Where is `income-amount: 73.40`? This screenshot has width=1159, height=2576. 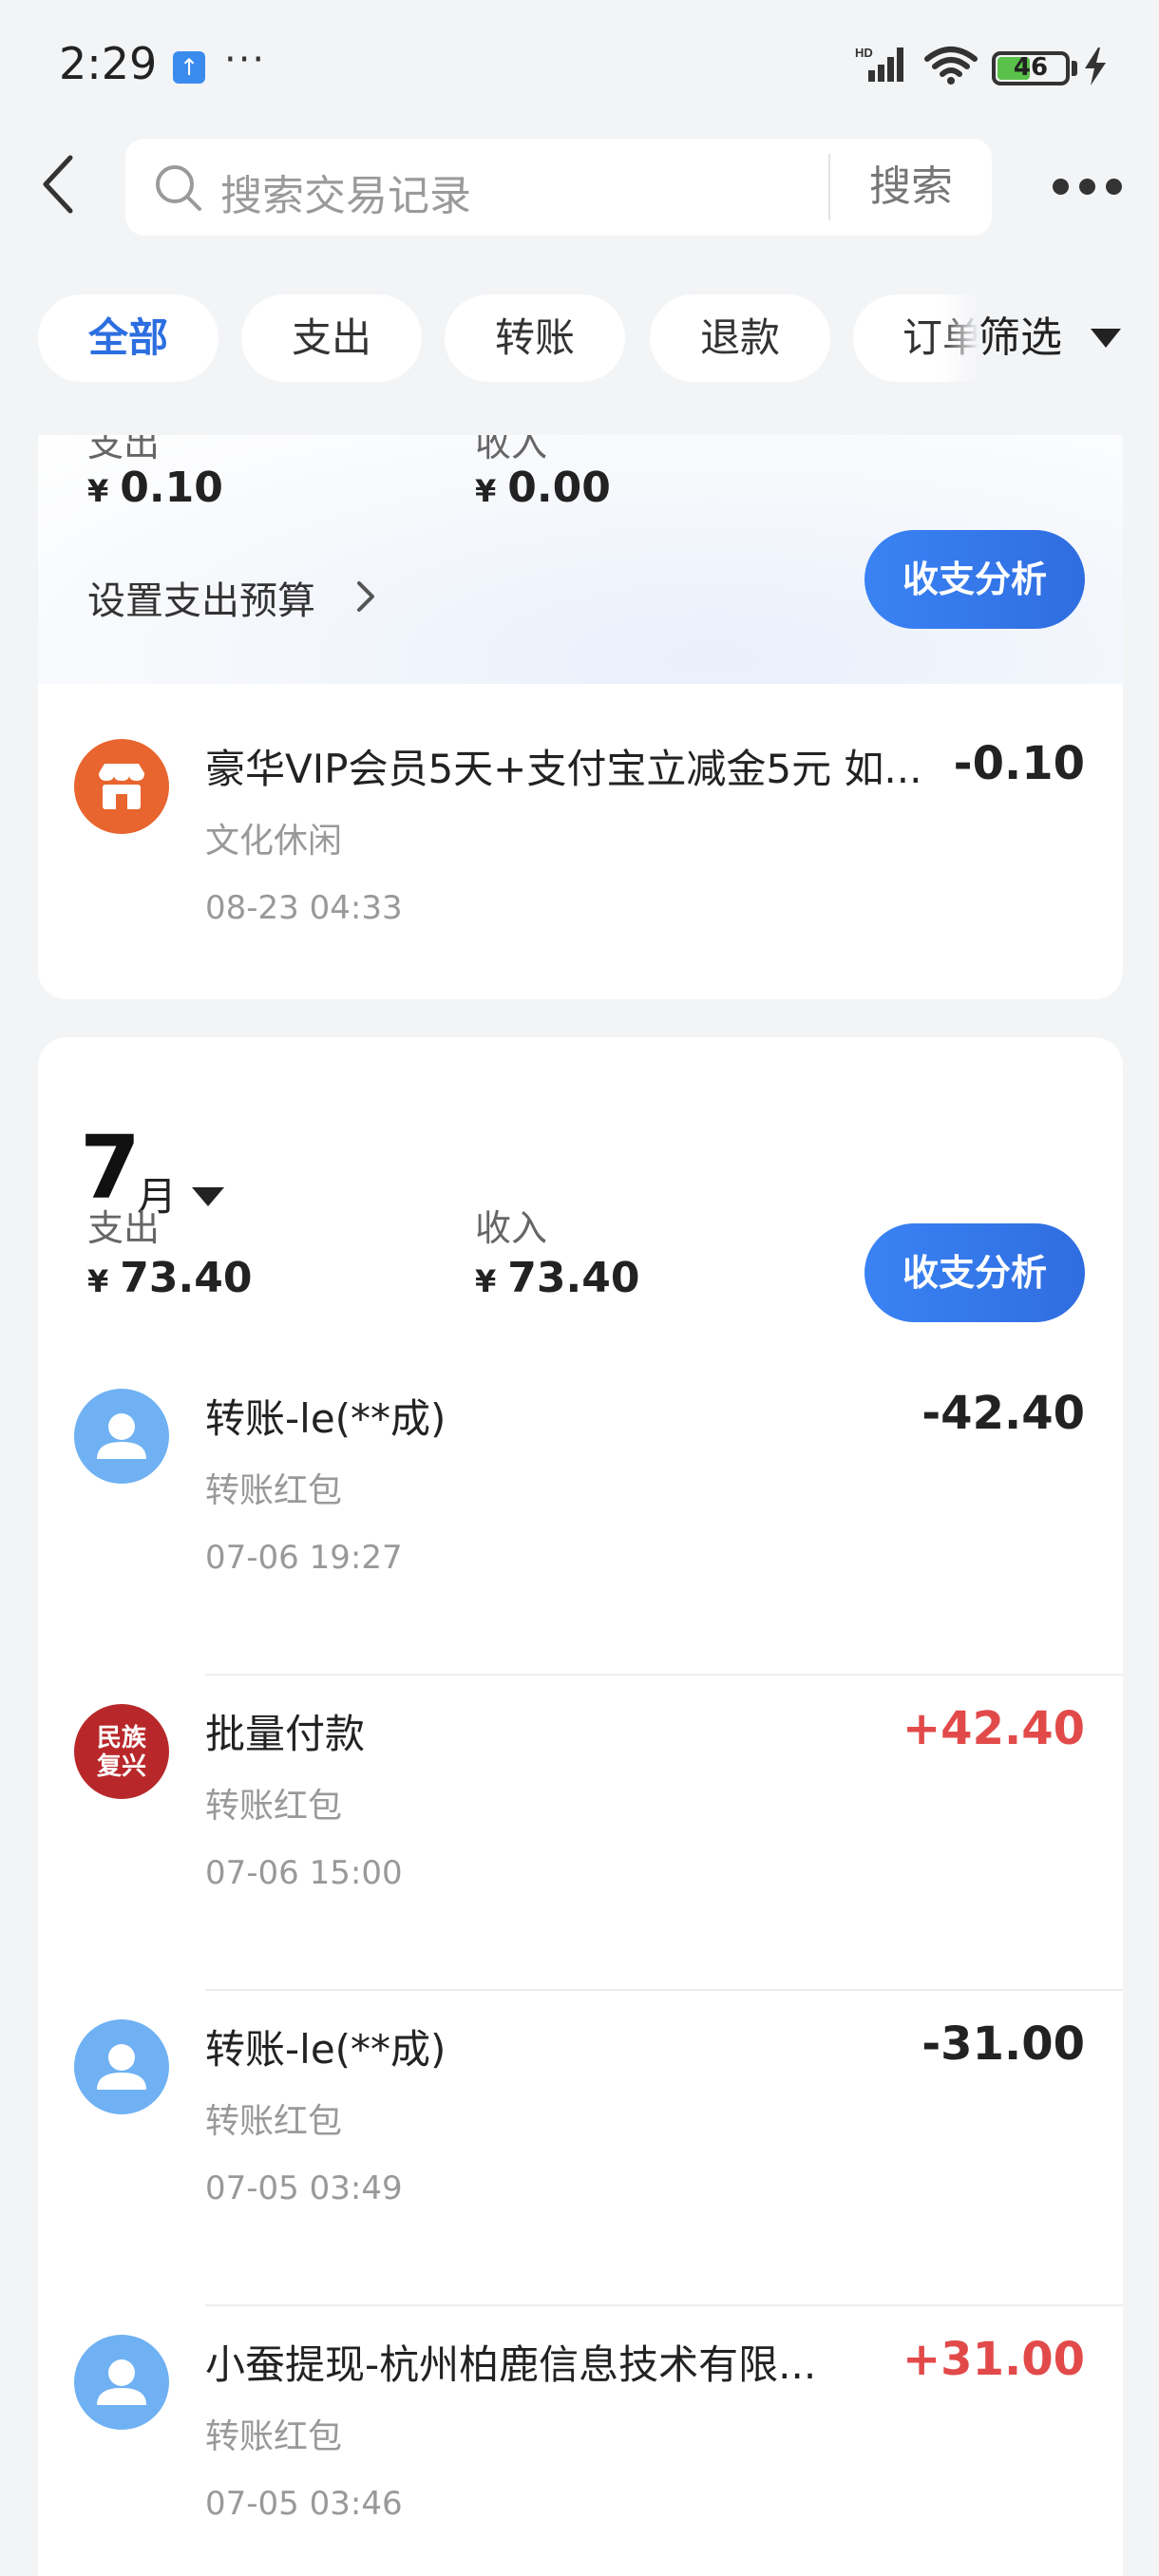 income-amount: 73.40 is located at coordinates (573, 1278).